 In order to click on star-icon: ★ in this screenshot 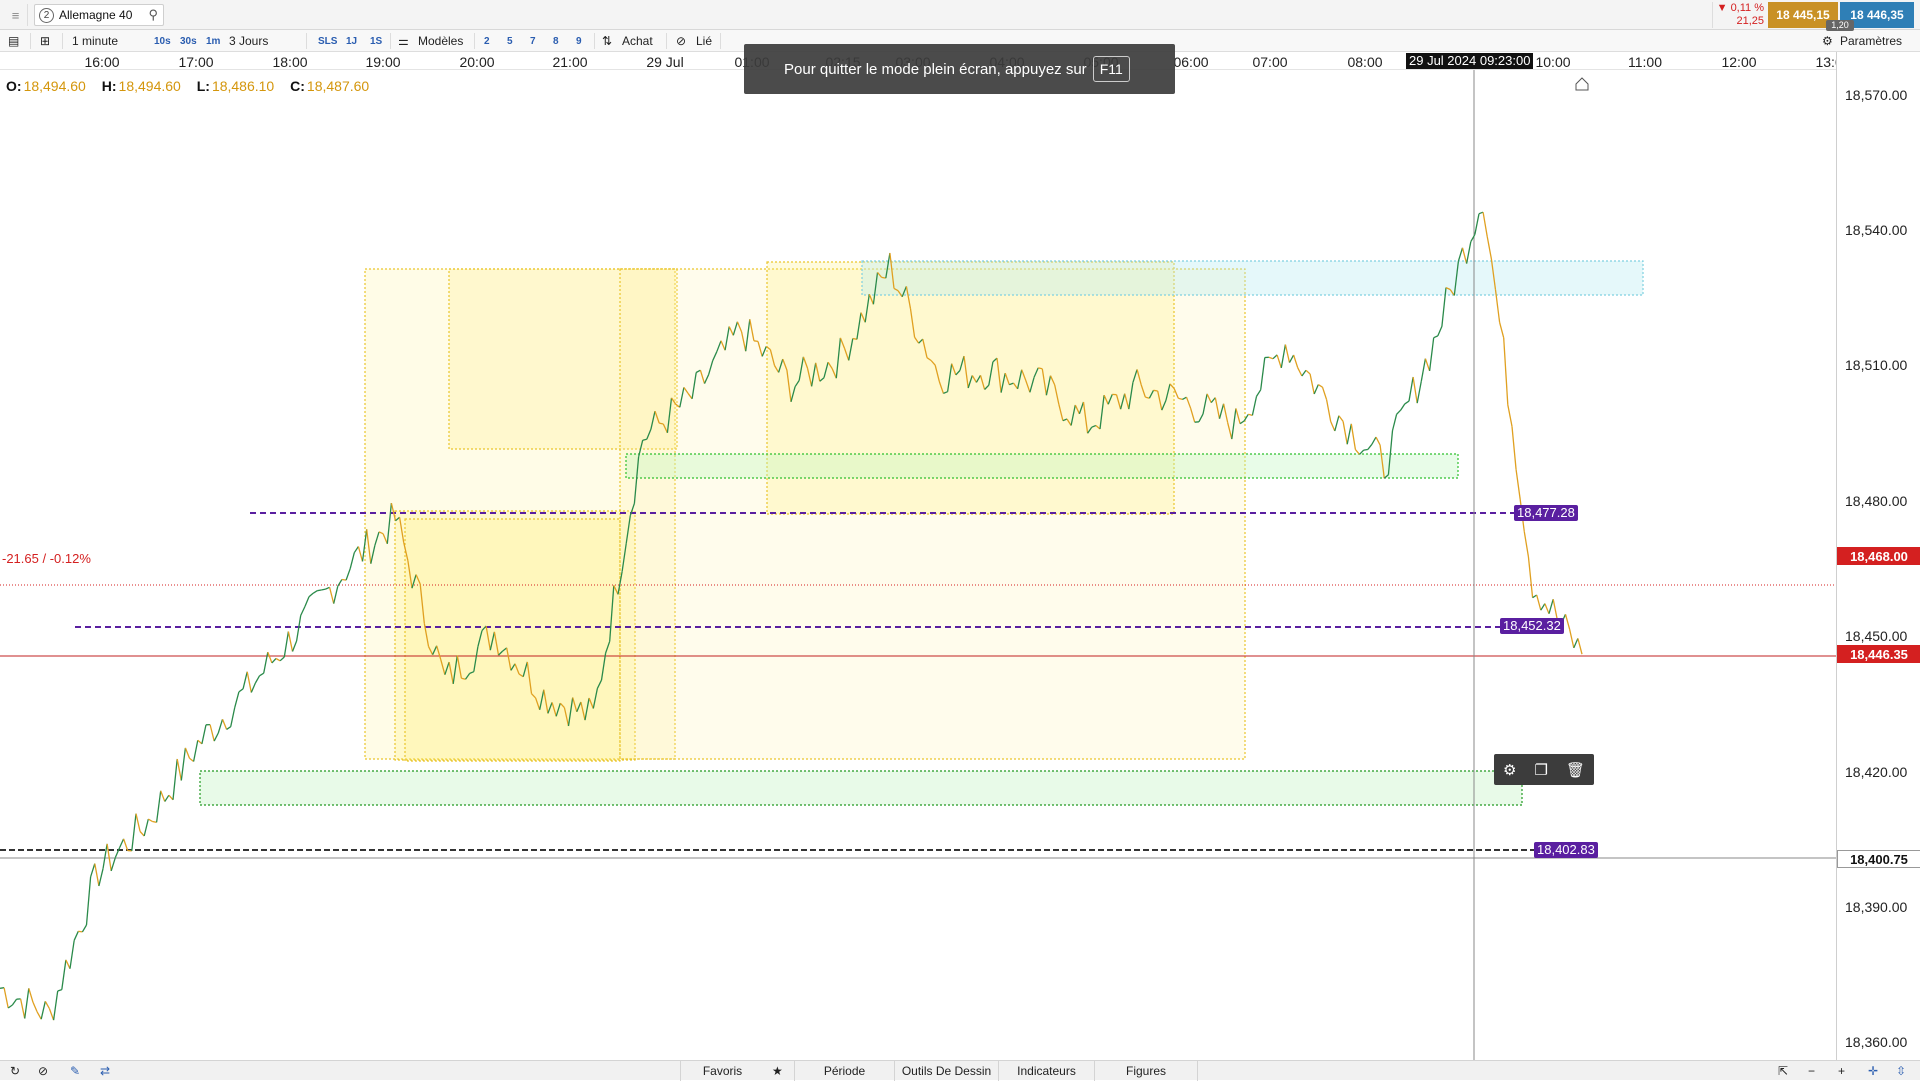, I will do `click(777, 1071)`.